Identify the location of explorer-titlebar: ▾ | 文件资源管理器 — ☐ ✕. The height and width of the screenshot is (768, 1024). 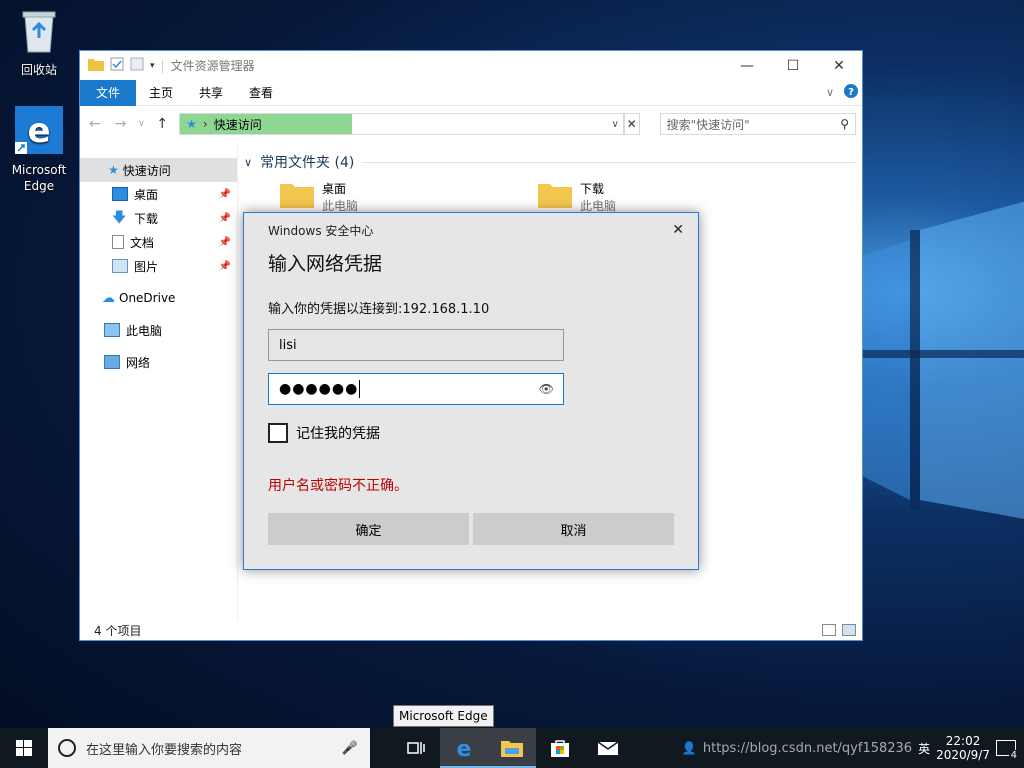
(471, 65).